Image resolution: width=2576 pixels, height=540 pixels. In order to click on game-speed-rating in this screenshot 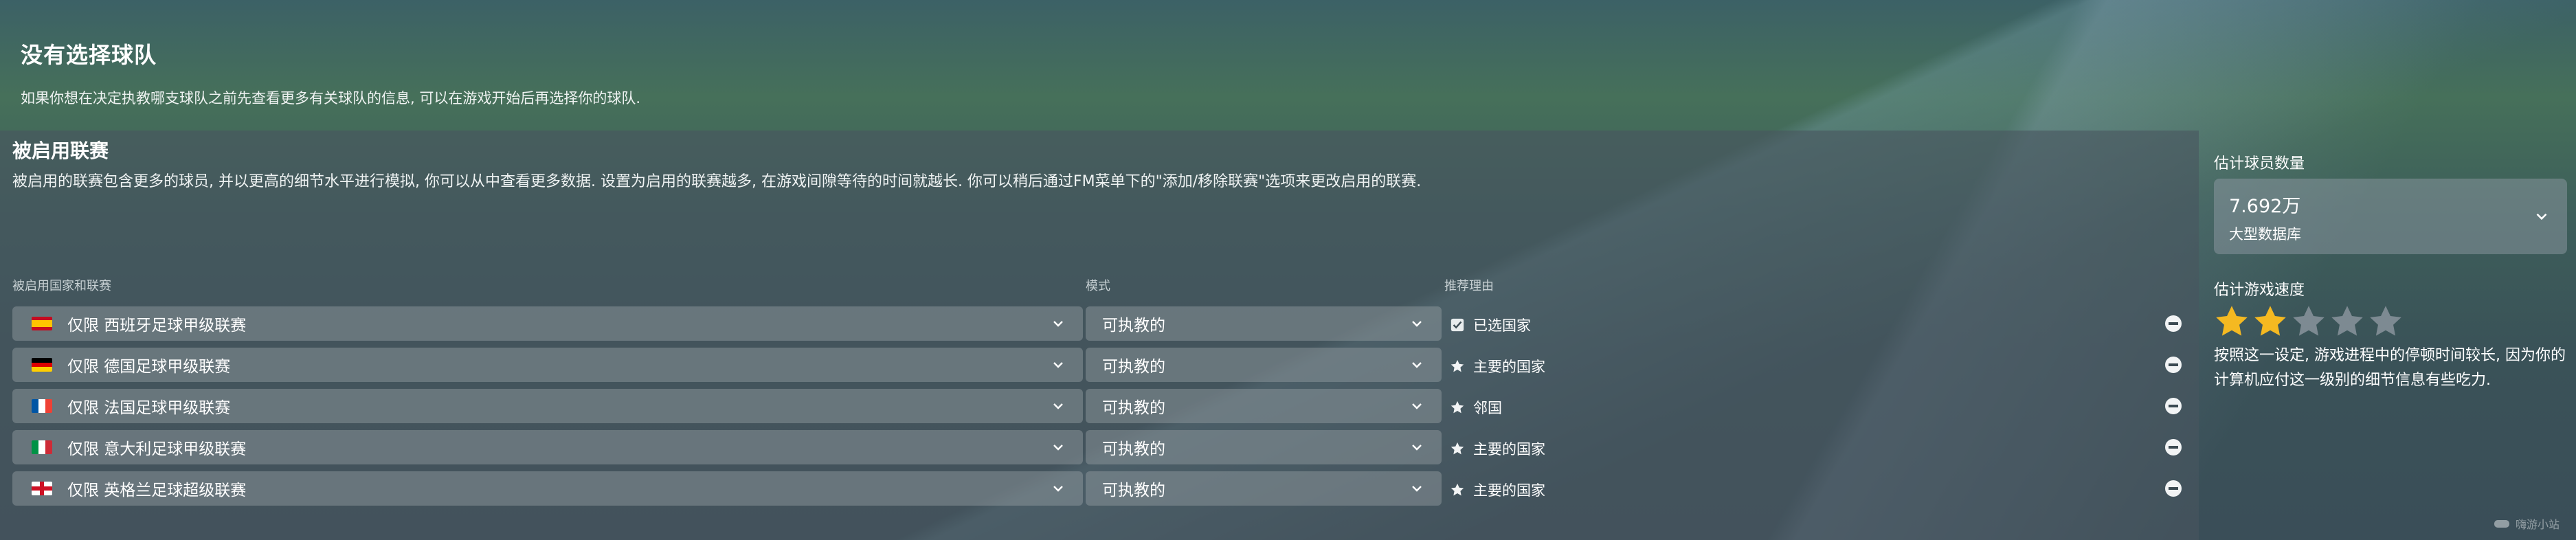, I will do `click(2310, 321)`.